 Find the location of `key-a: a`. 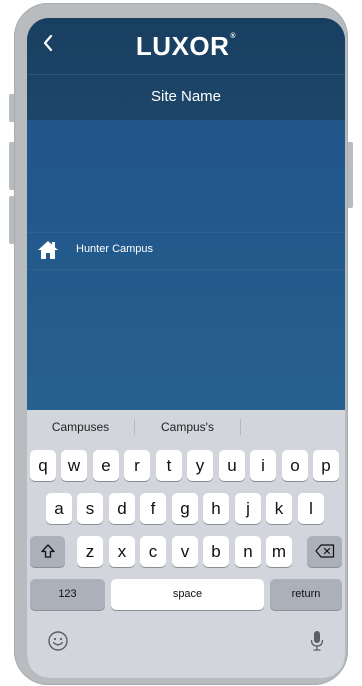

key-a: a is located at coordinates (59, 508).